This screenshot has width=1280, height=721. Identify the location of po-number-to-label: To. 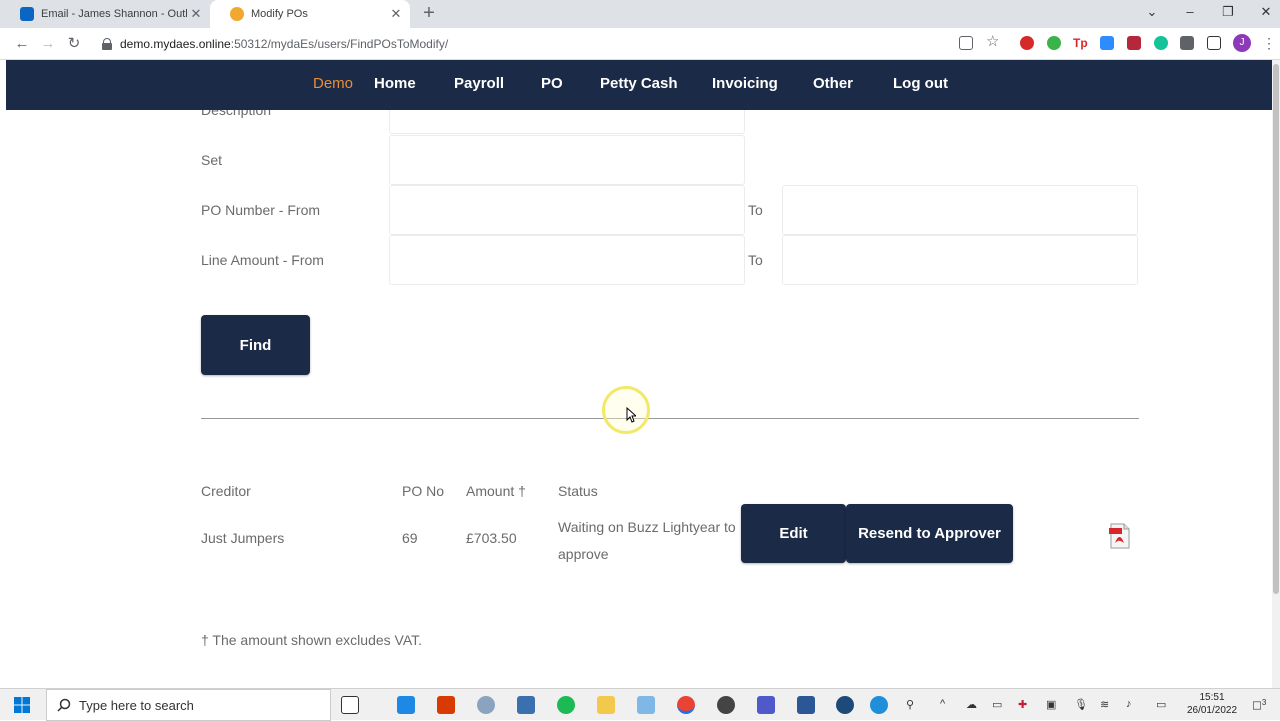
(755, 210).